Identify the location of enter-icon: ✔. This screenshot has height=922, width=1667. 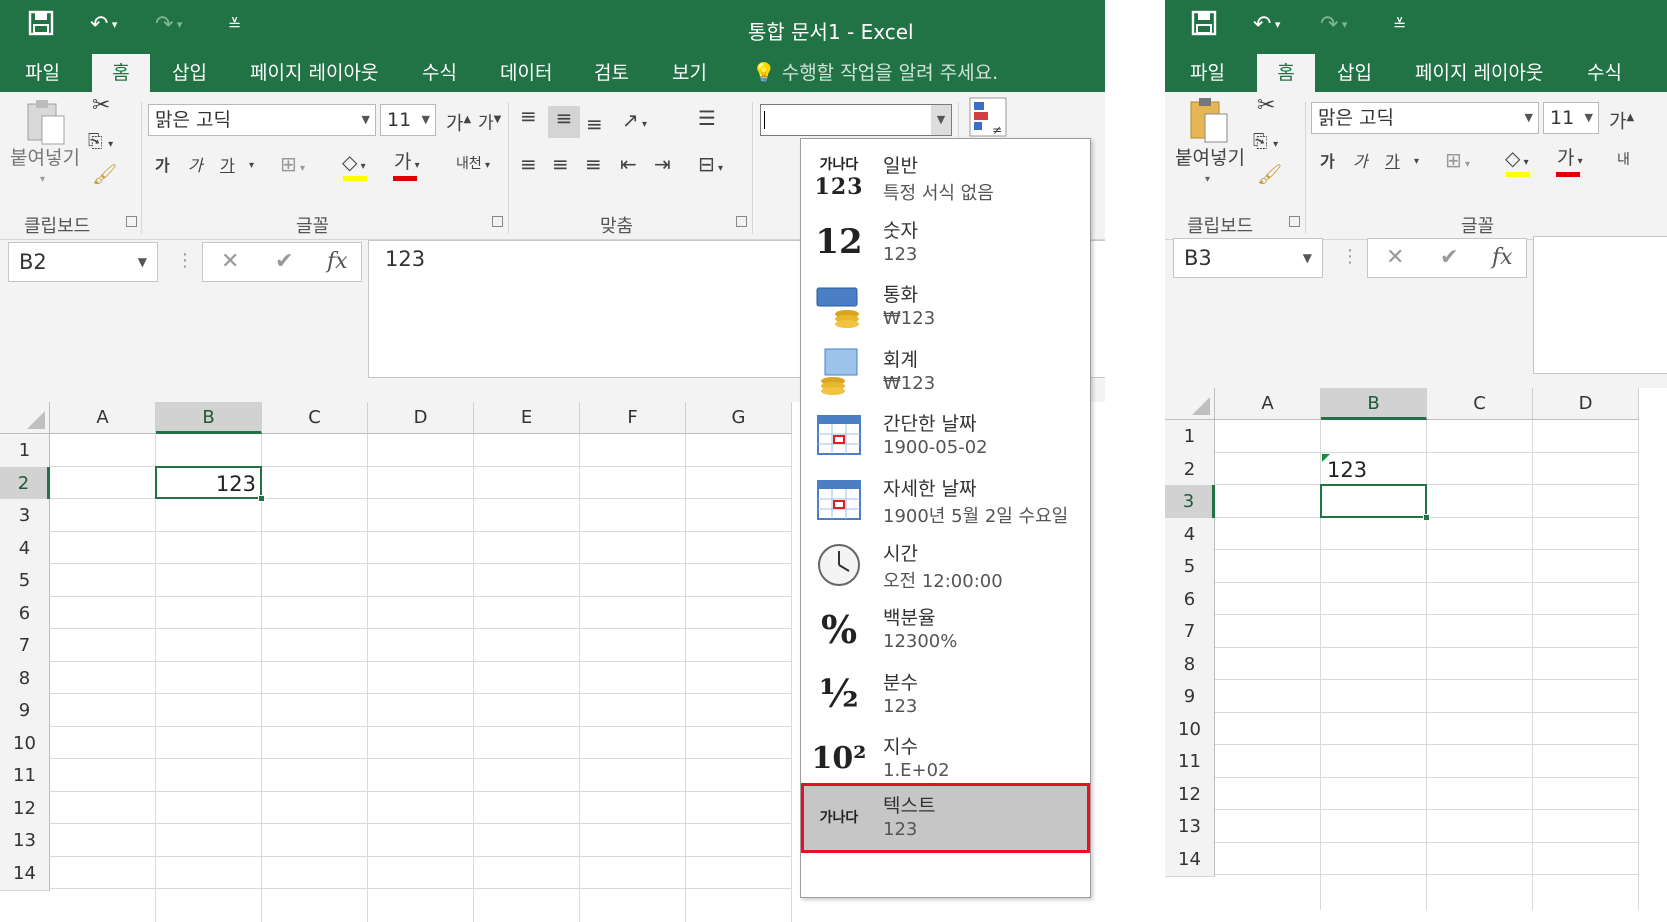
(1449, 257).